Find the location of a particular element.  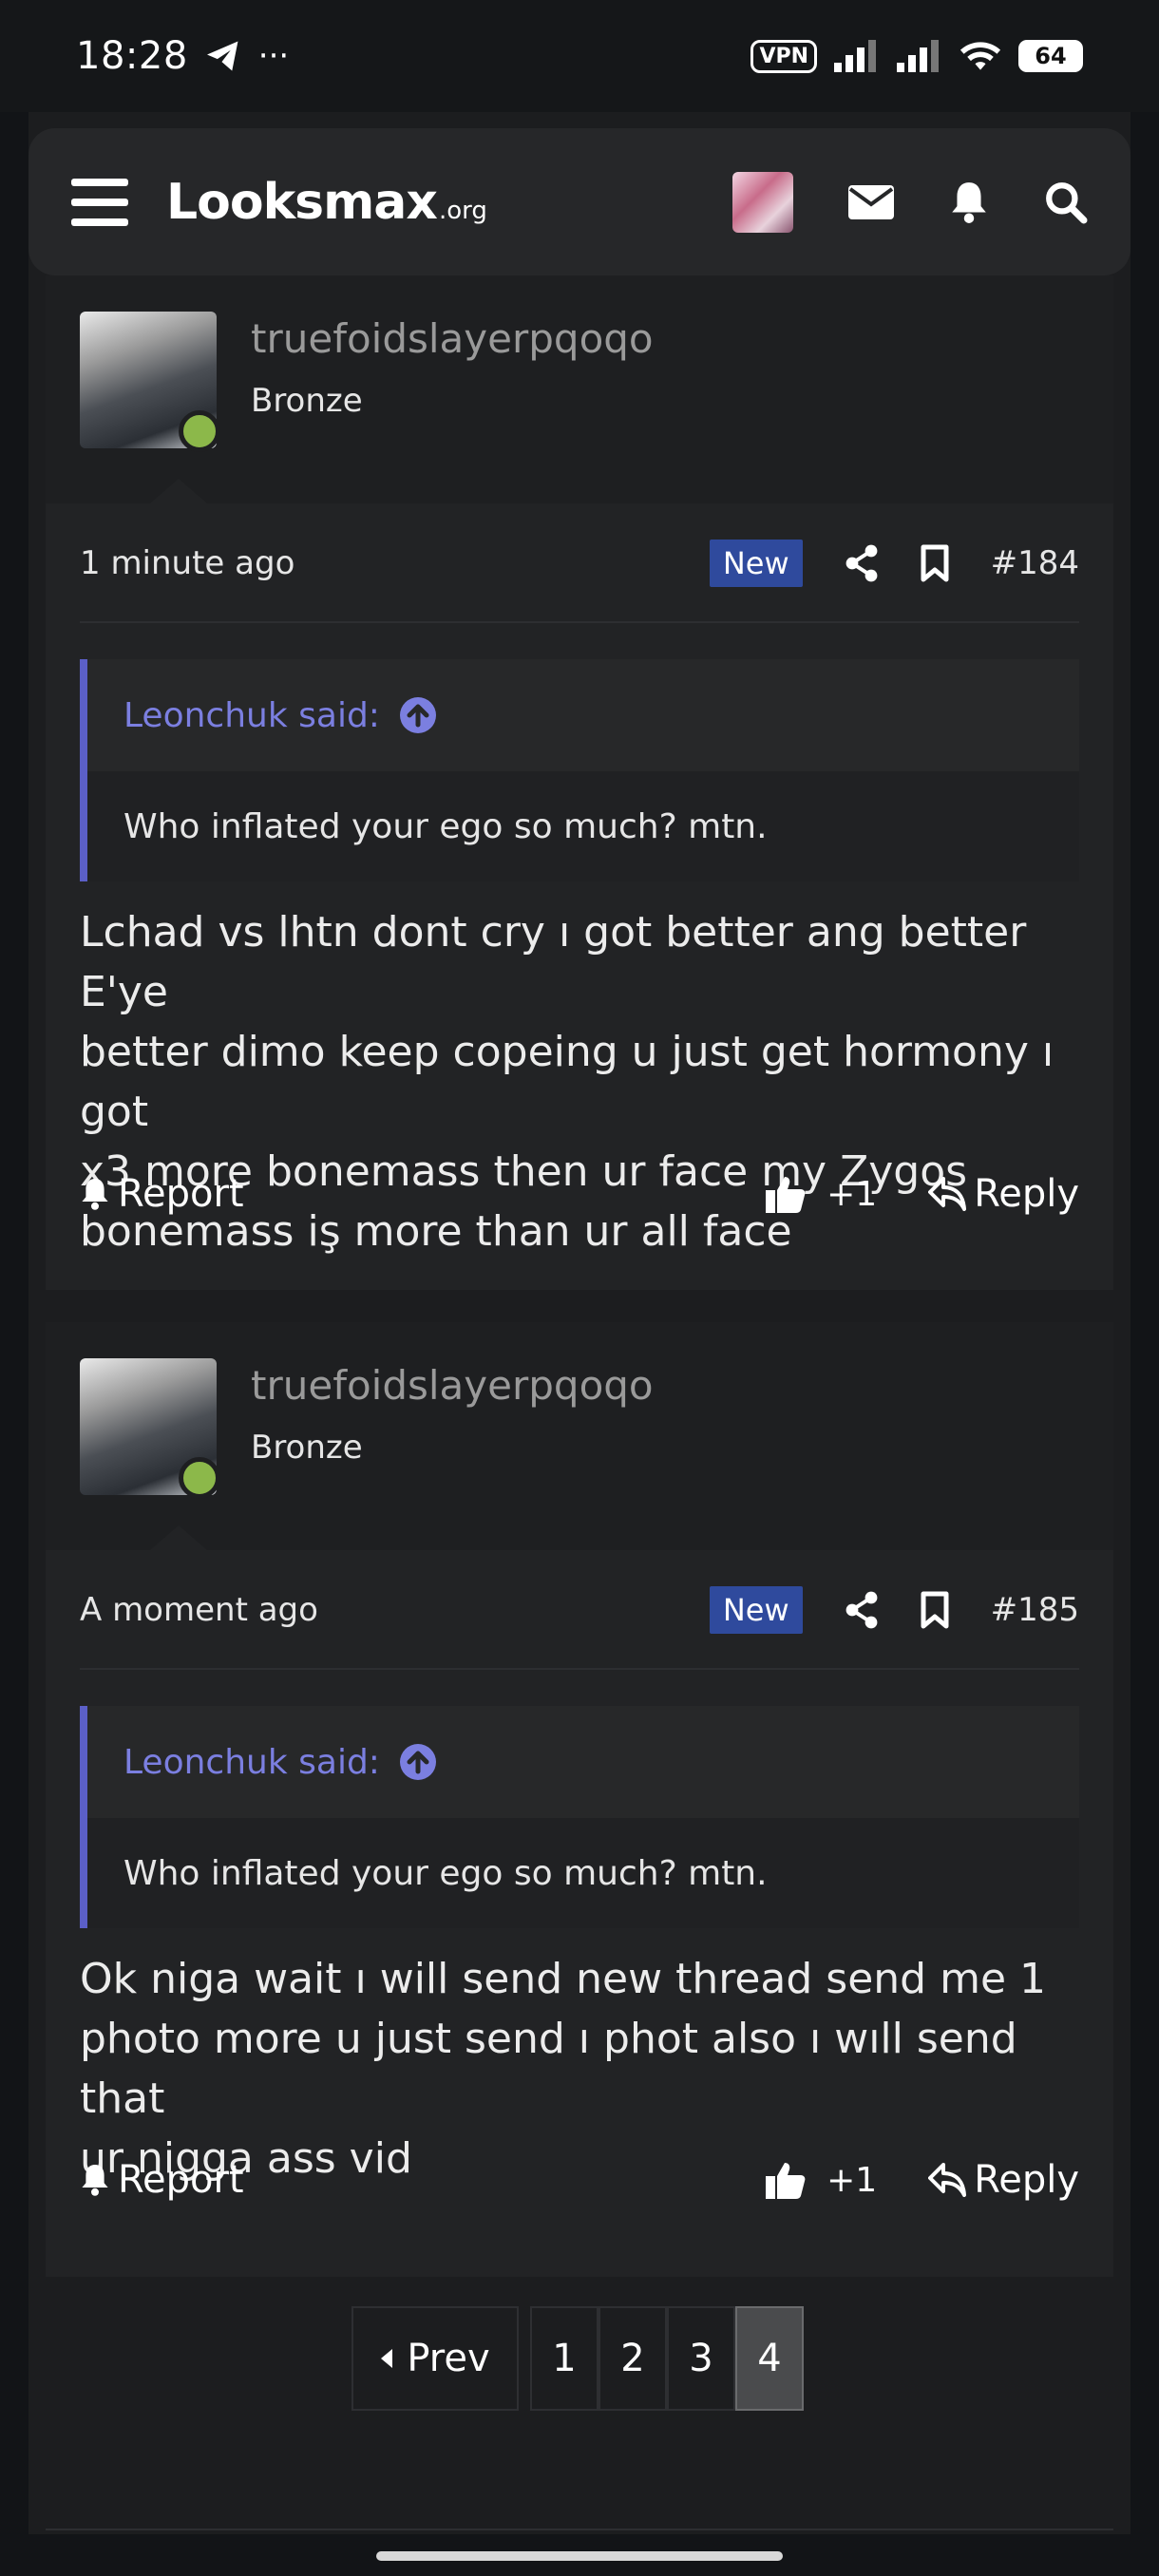

prev-page-button: Prev is located at coordinates (435, 2358).